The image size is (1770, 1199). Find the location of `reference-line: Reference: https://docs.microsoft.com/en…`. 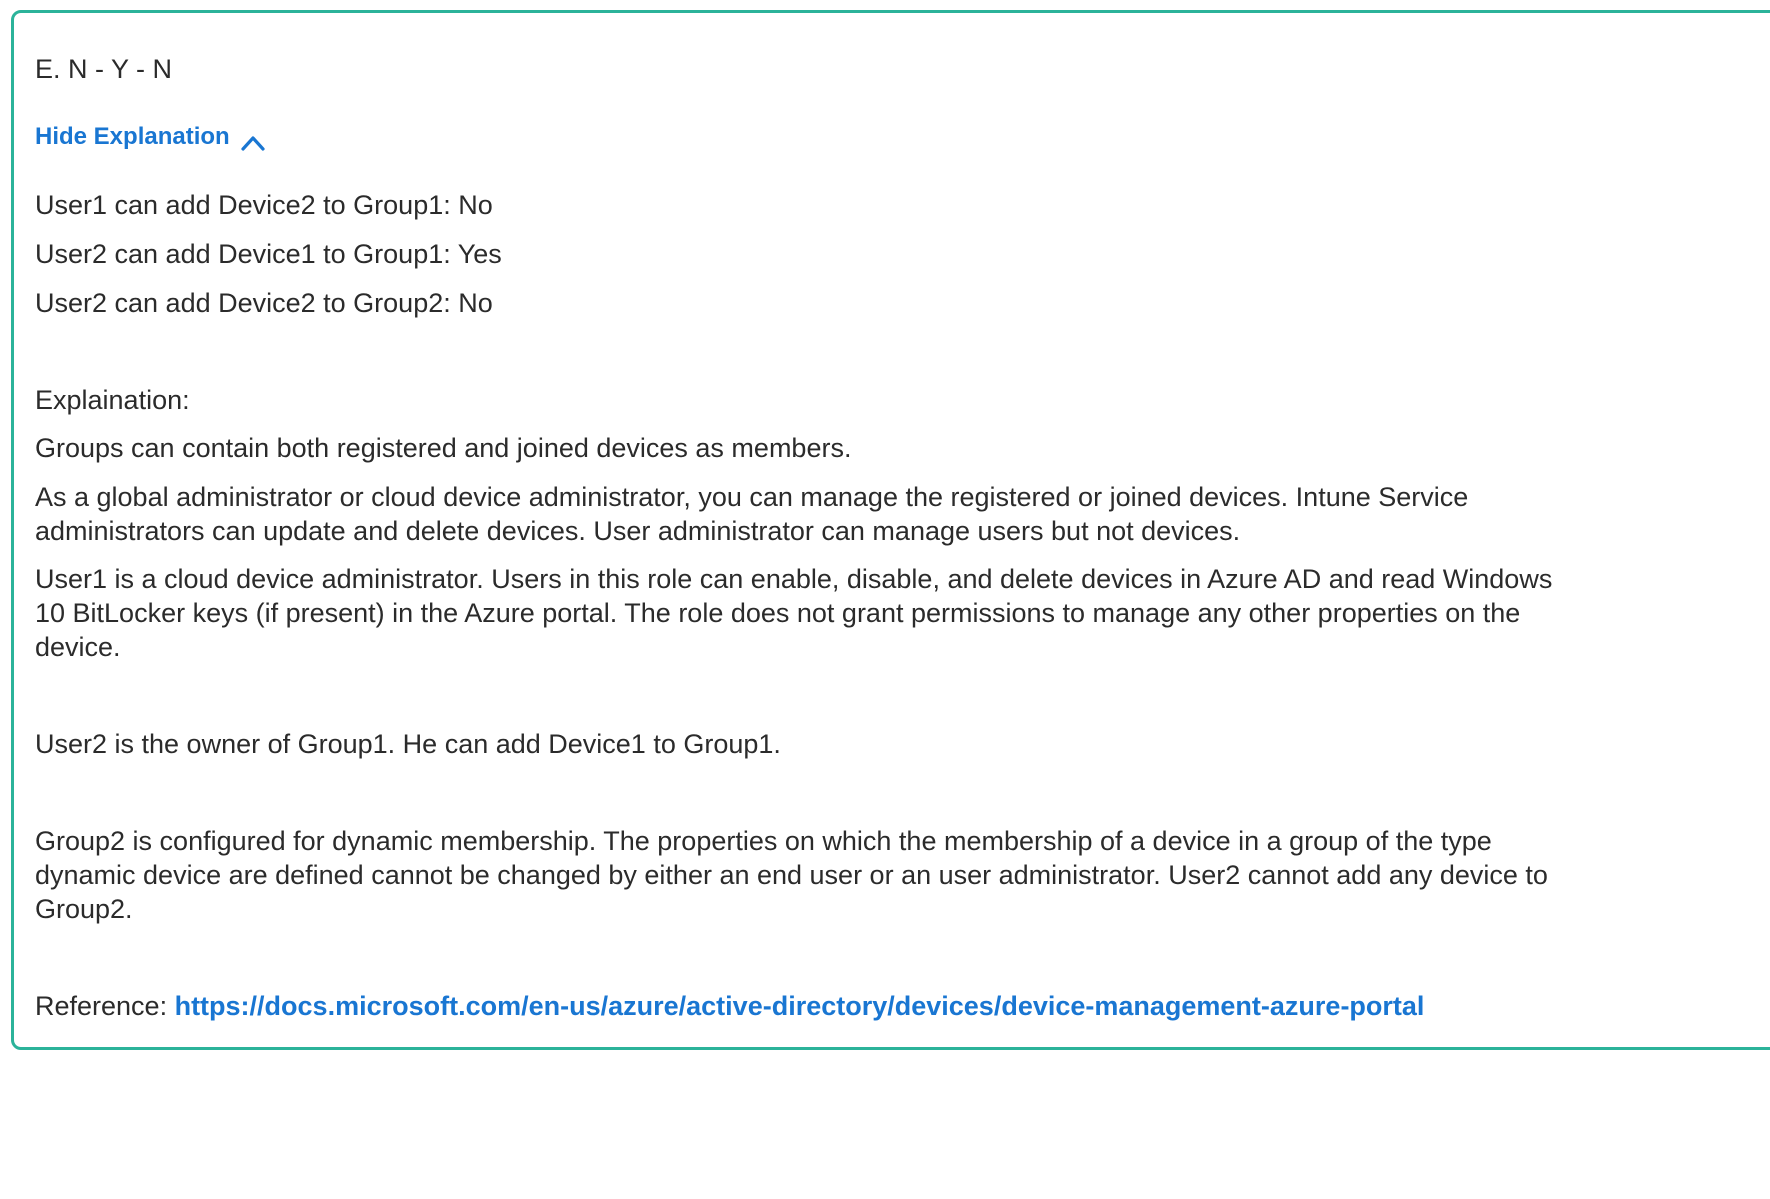

reference-line: Reference: https://docs.microsoft.com/en… is located at coordinates (729, 1006).